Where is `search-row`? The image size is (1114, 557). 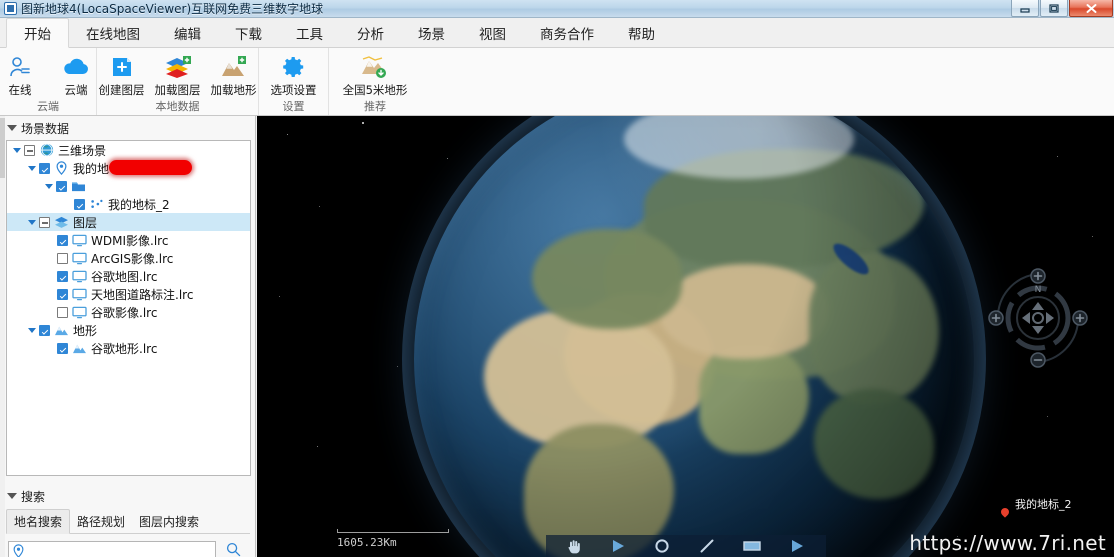
search-row is located at coordinates (128, 549).